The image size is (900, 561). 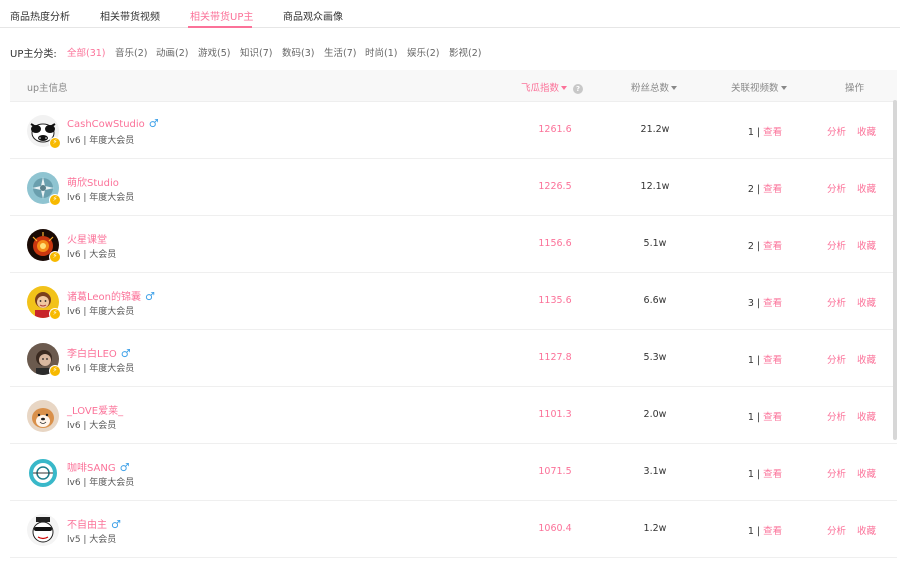 I want to click on header-score: 飞瓜指数?, so click(x=552, y=87).